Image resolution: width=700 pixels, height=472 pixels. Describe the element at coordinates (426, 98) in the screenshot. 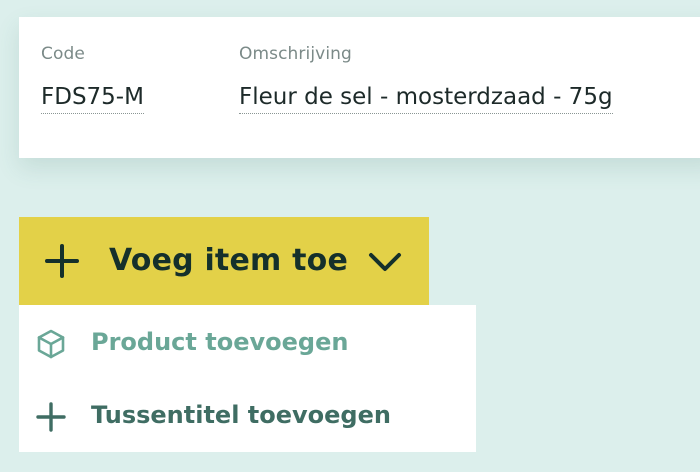

I see `description-value: Fleur de sel - mosterdzaad - 75g` at that location.